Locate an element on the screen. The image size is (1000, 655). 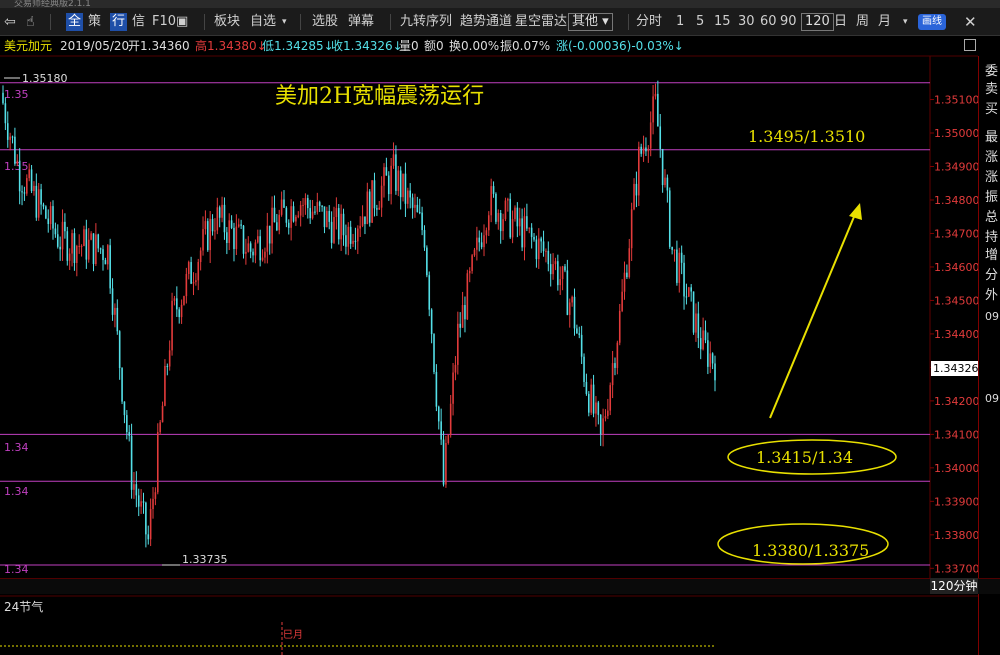
right-panel-label: 分 is located at coordinates (992, 275).